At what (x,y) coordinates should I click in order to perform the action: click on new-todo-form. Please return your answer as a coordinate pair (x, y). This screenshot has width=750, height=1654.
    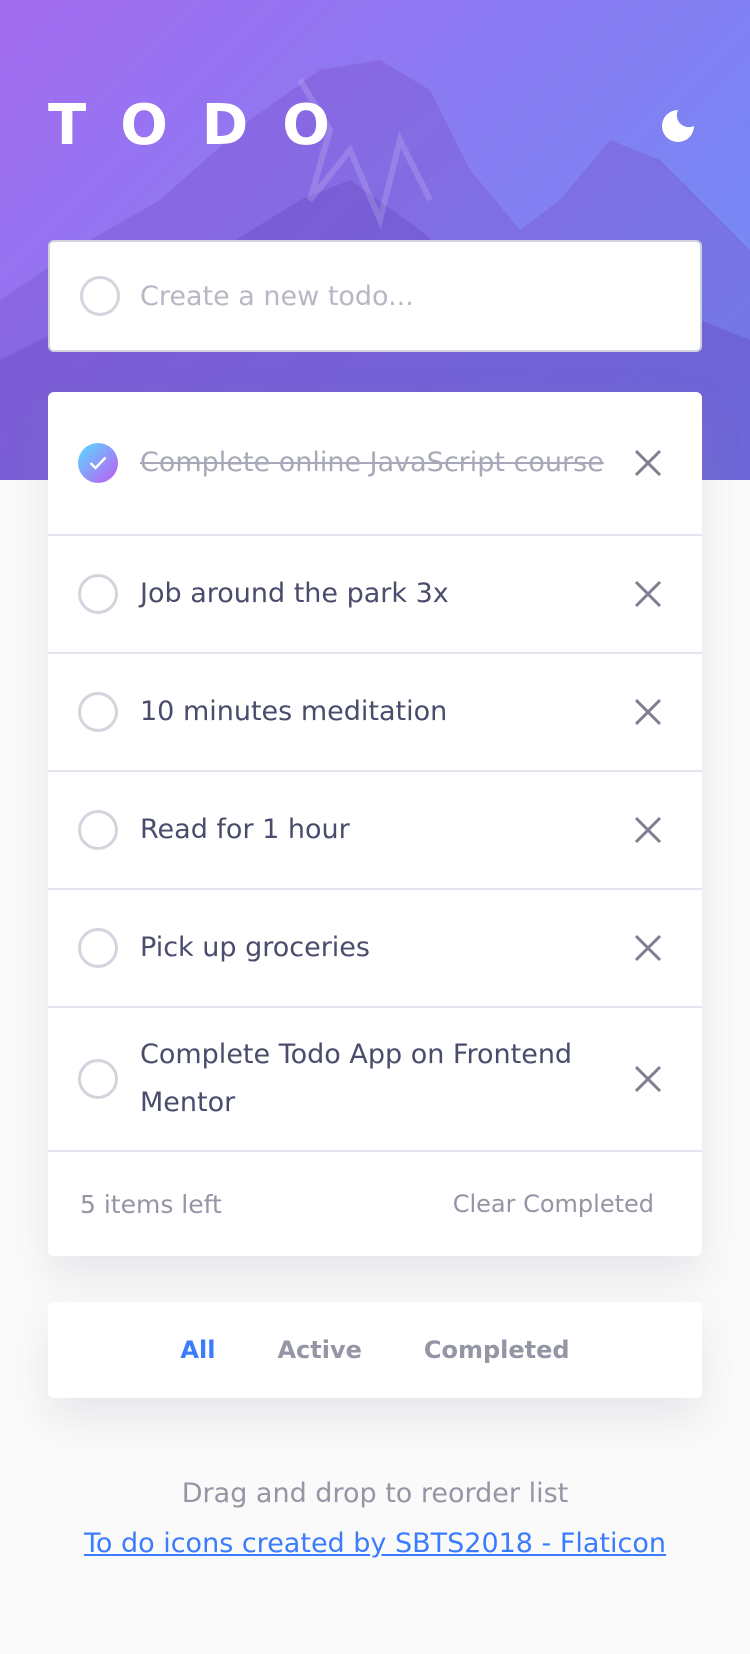
    Looking at the image, I should click on (375, 296).